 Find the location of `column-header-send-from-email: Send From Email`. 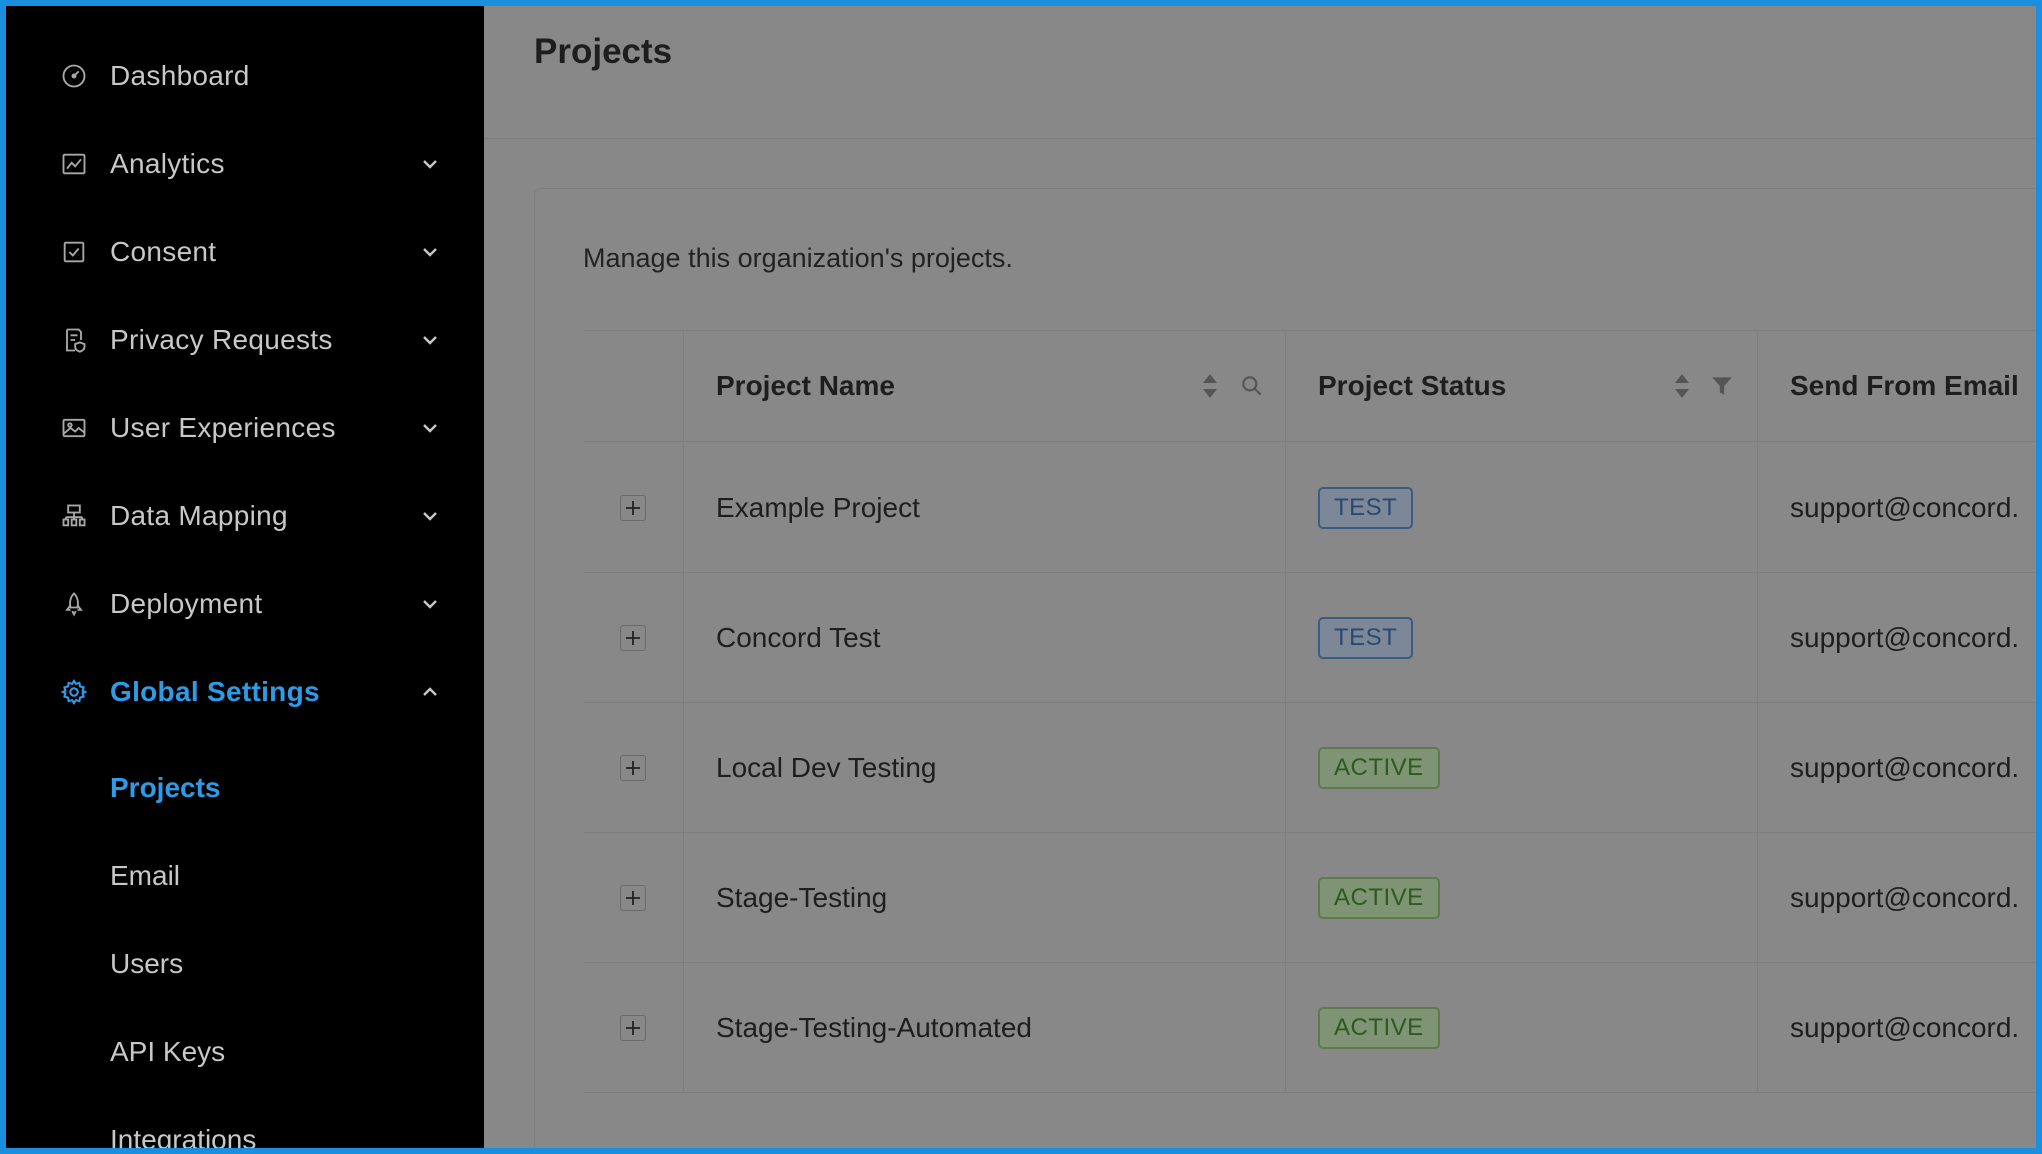

column-header-send-from-email: Send From Email is located at coordinates (1897, 386).